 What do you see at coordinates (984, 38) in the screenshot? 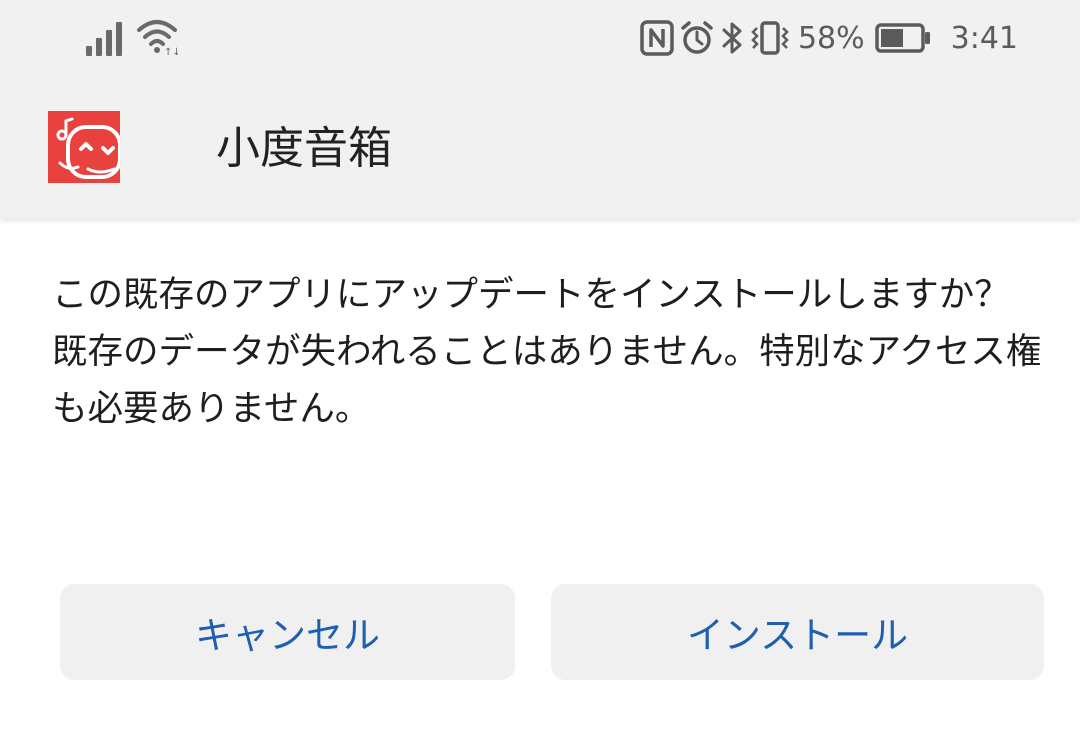
I see `clock: 3:41` at bounding box center [984, 38].